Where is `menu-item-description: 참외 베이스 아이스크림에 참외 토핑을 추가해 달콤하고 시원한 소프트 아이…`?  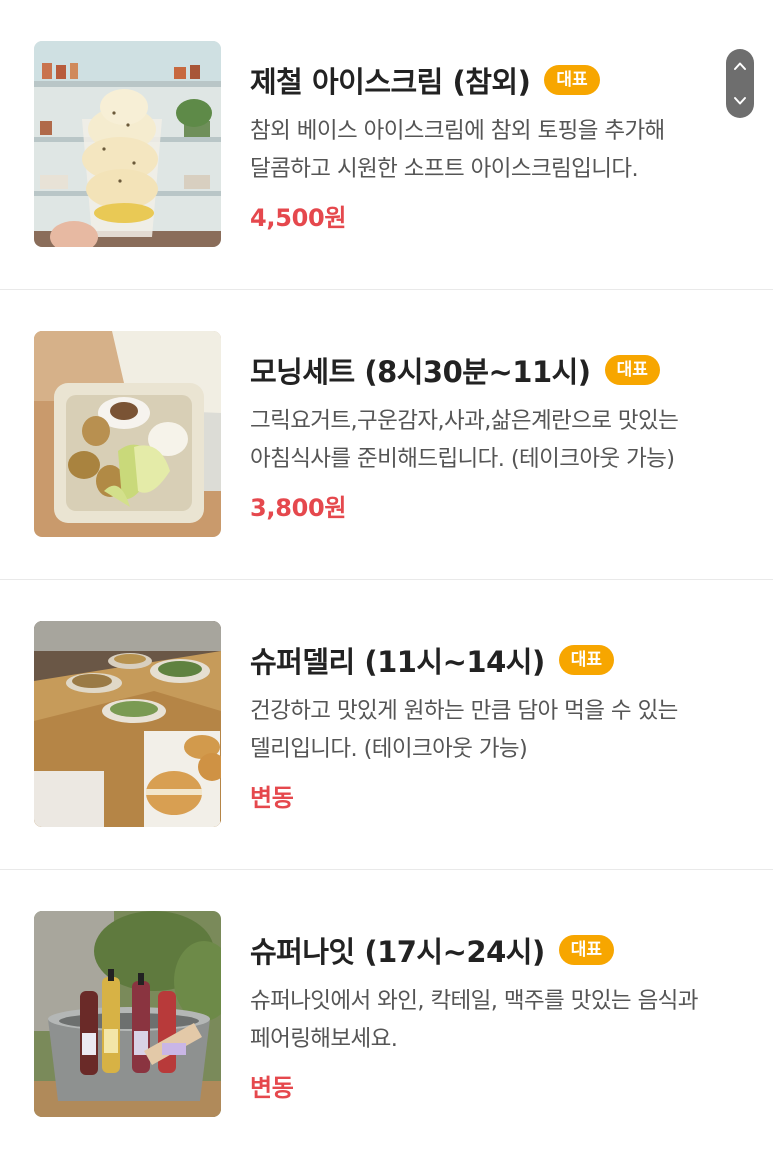 menu-item-description: 참외 베이스 아이스크림에 참외 토핑을 추가해 달콤하고 시원한 소프트 아이… is located at coordinates (457, 150).